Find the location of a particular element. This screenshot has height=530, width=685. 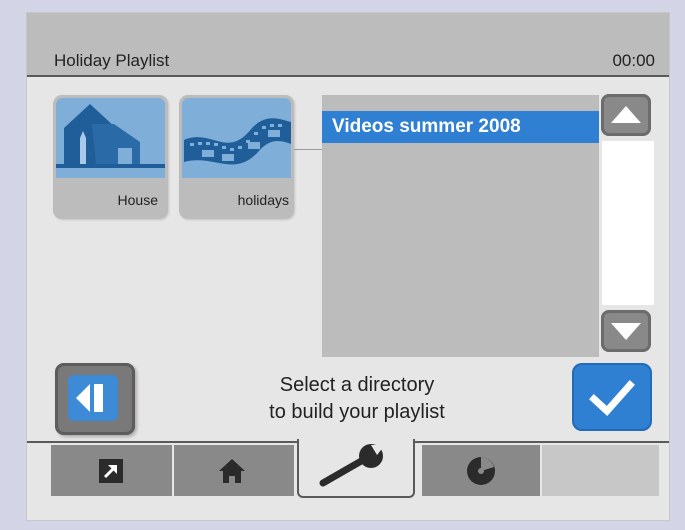

page-title: Holiday Playlist is located at coordinates (112, 60).